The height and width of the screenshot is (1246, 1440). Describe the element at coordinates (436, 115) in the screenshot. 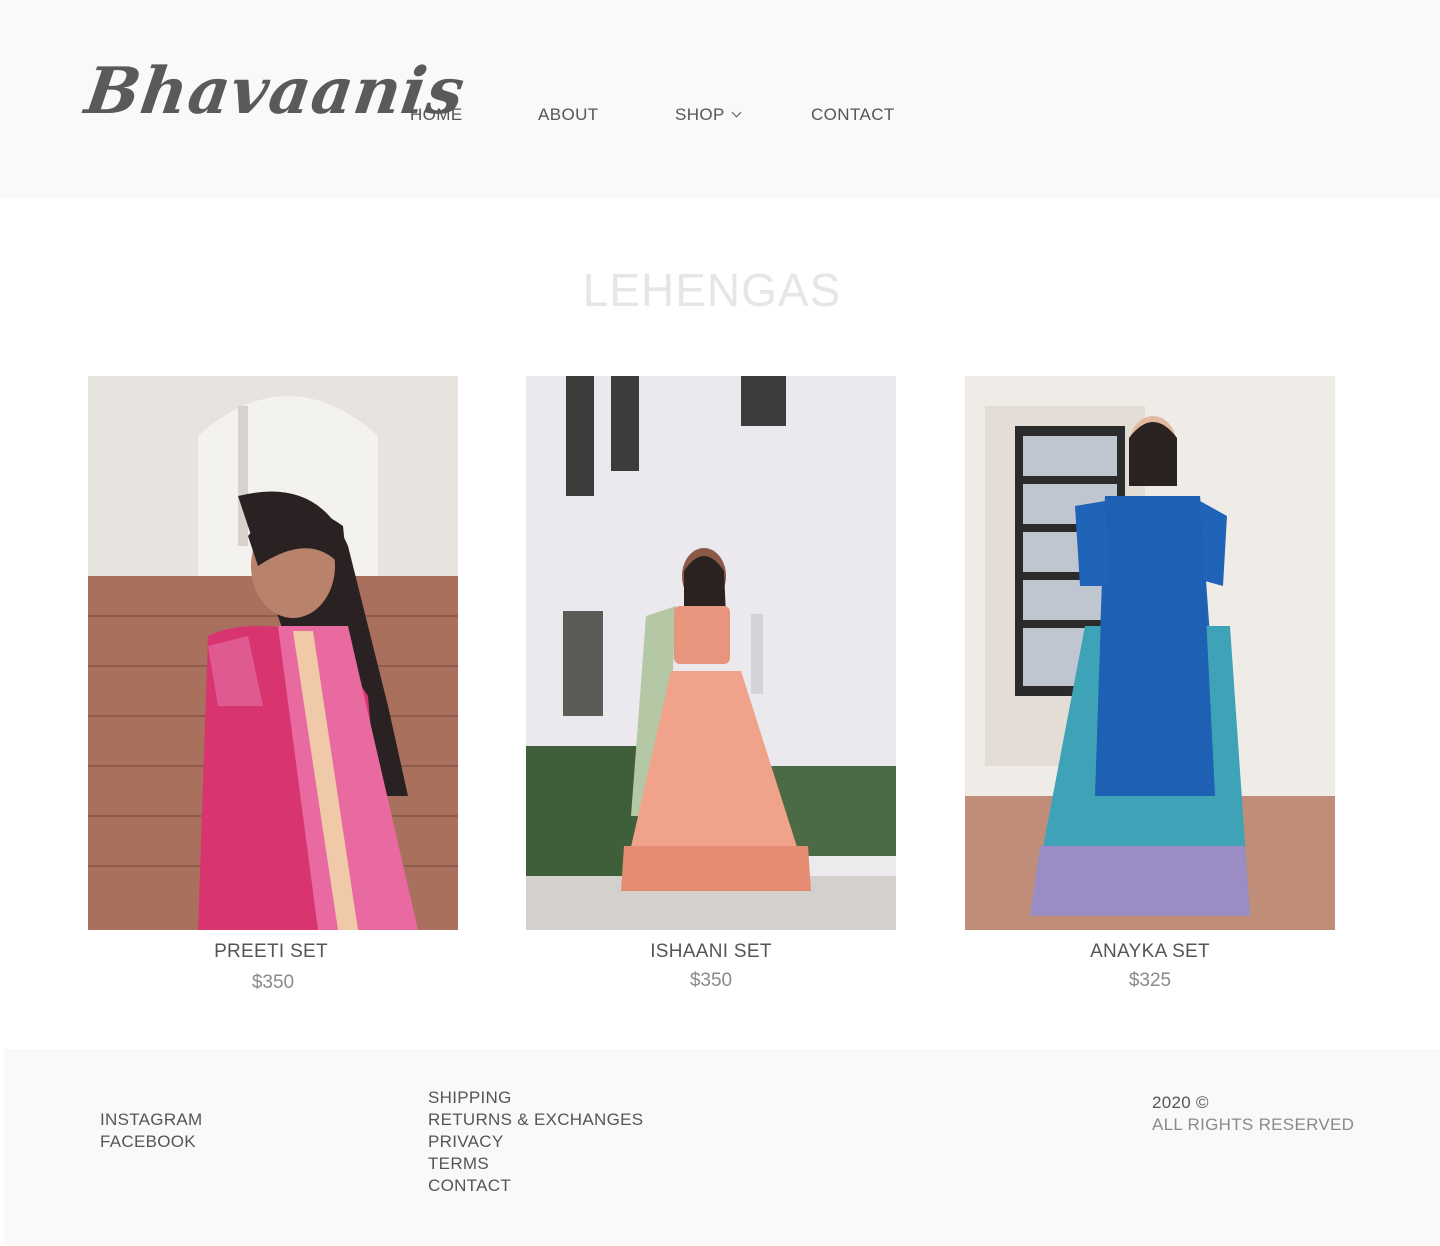

I see `nav-home: HOME` at that location.